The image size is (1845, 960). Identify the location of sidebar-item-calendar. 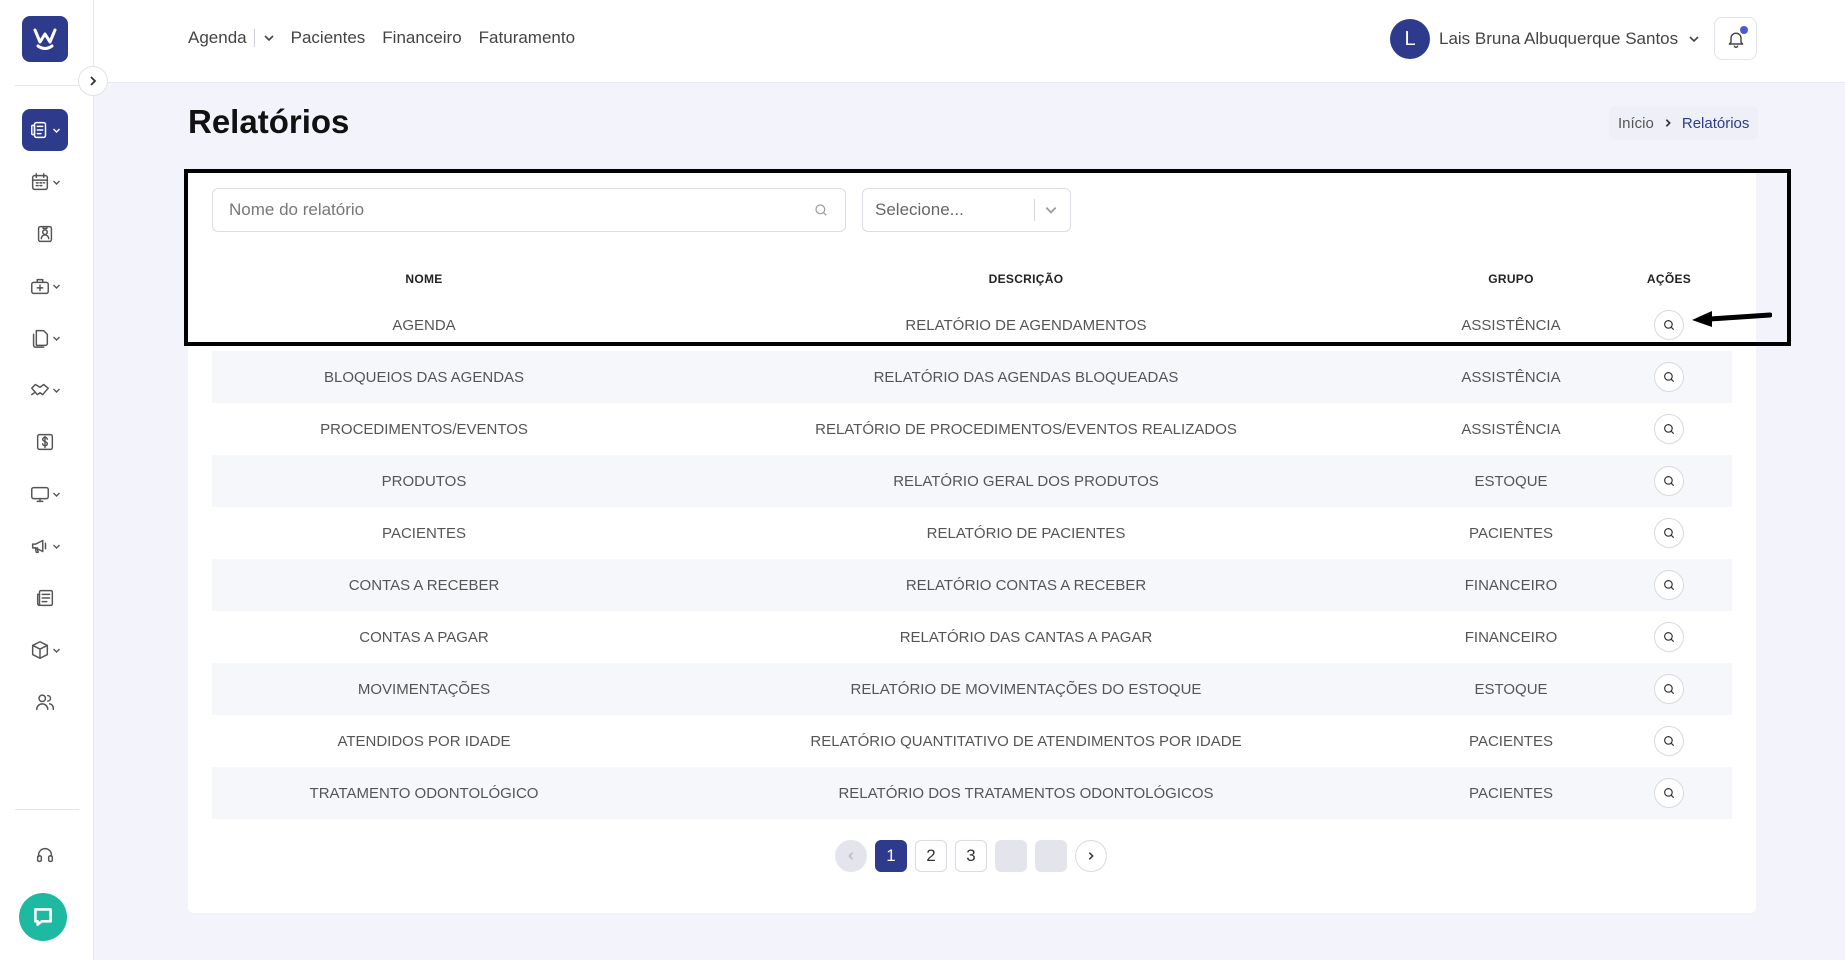
(45, 182).